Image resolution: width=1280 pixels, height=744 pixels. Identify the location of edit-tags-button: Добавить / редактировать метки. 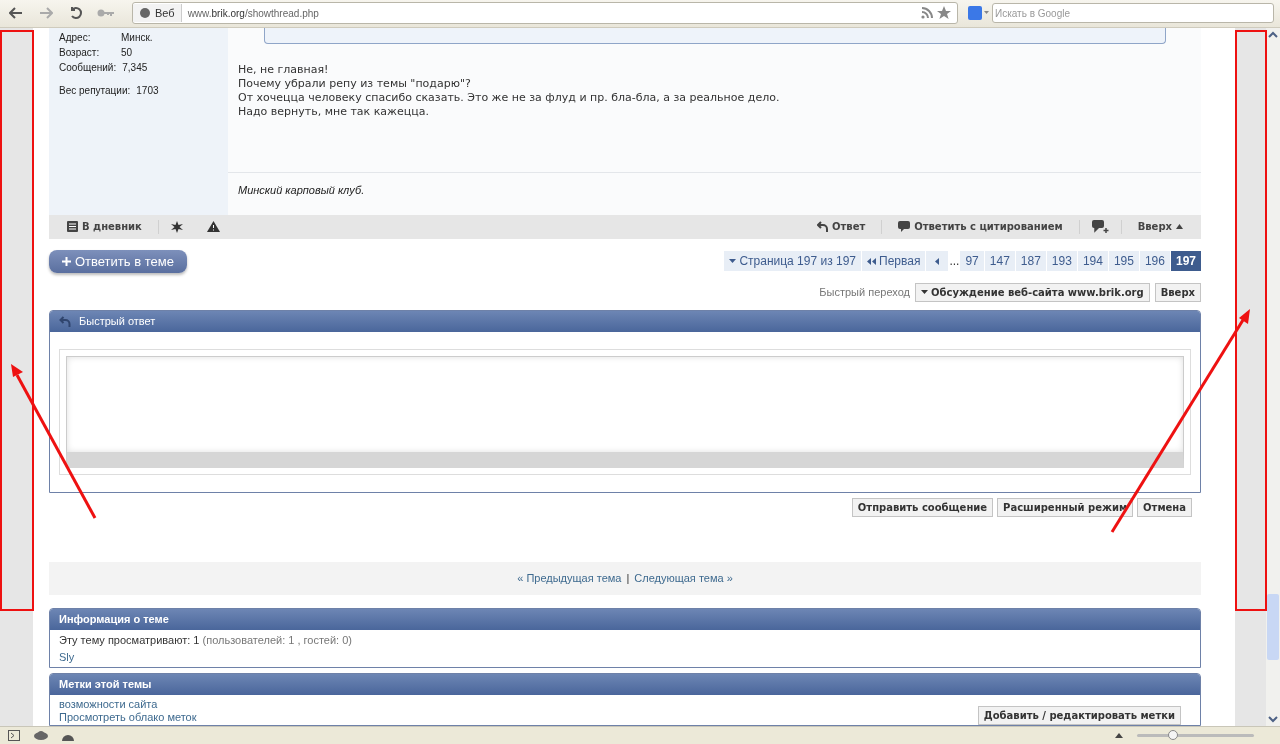
(1079, 715).